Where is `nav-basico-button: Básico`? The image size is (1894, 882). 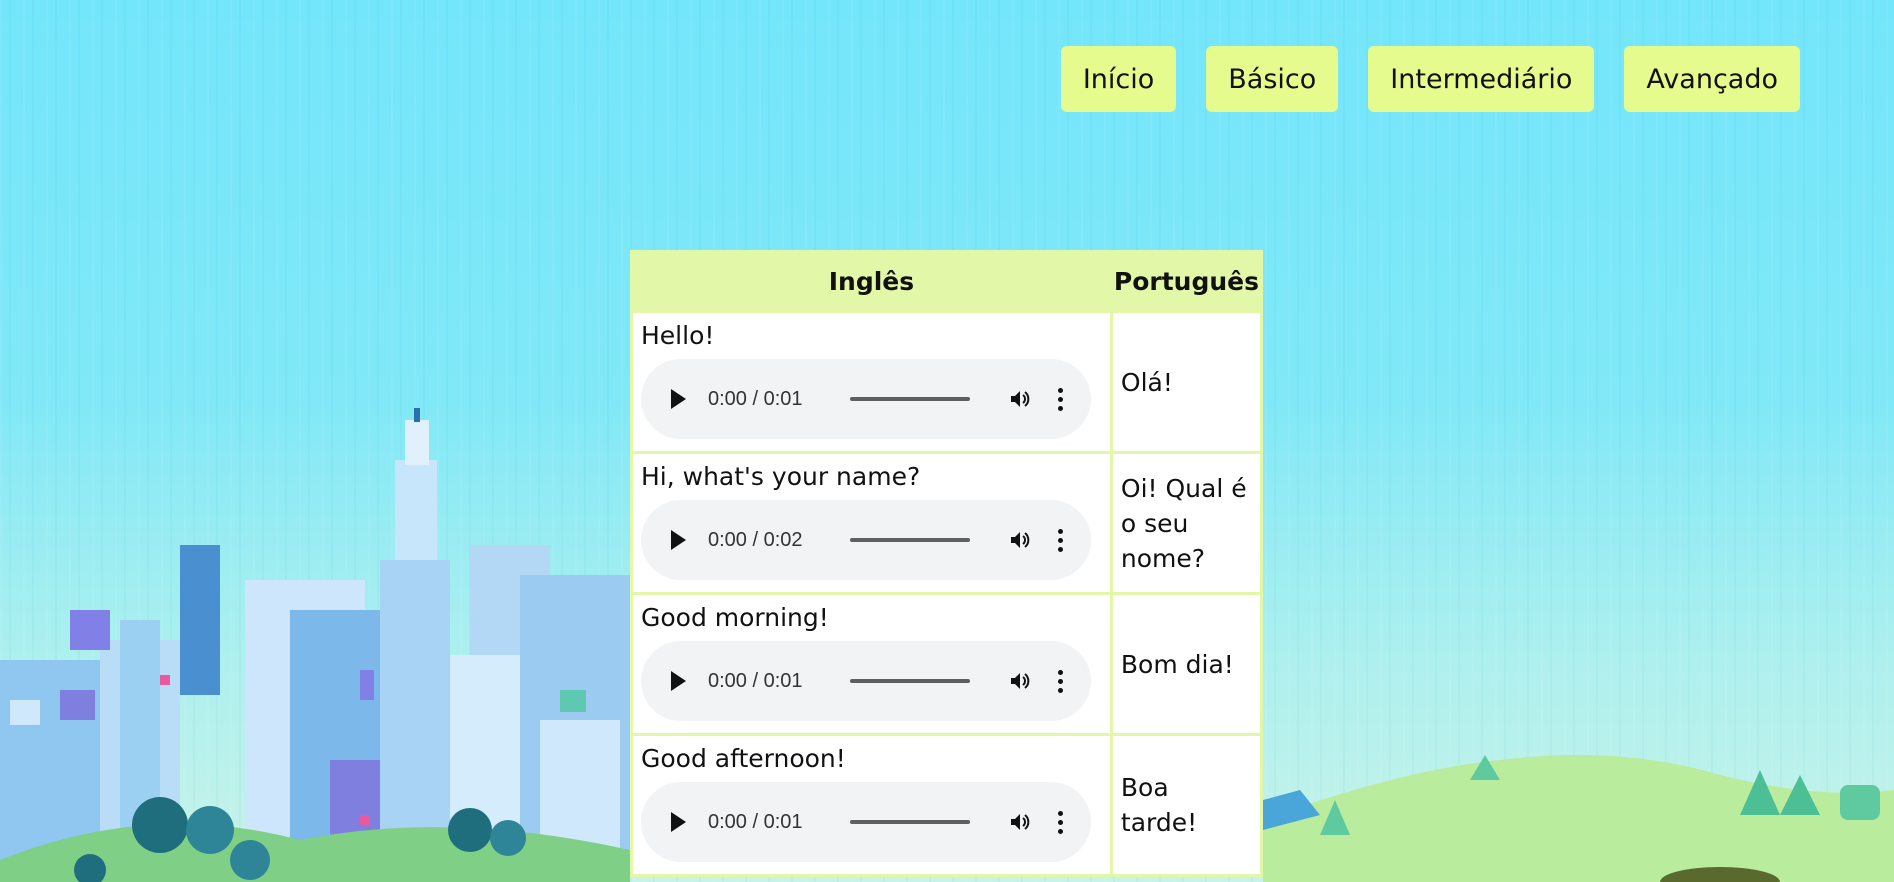
nav-basico-button: Básico is located at coordinates (1272, 79).